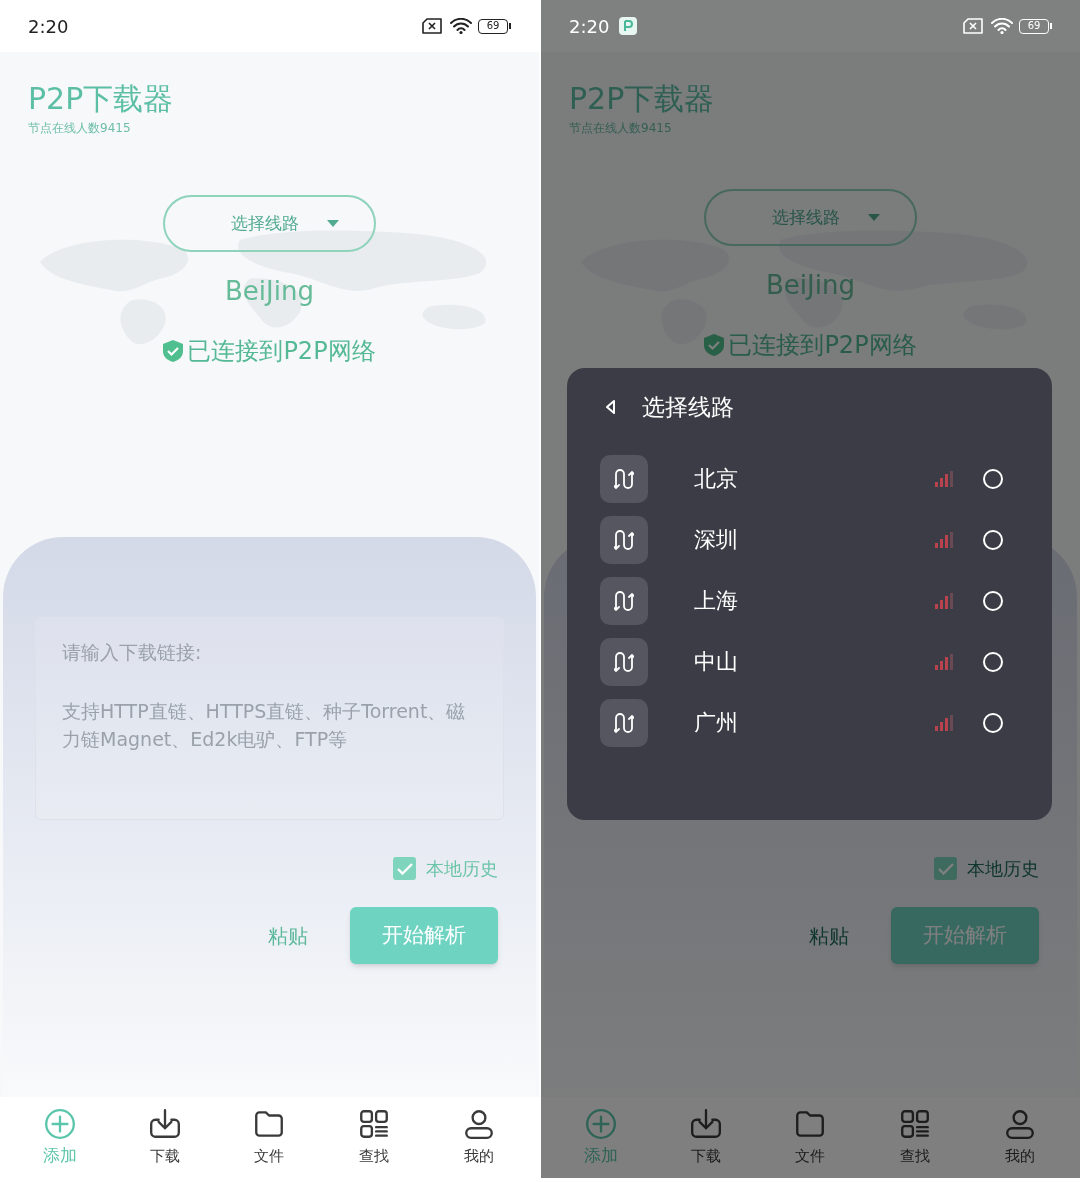  What do you see at coordinates (716, 661) in the screenshot?
I see `route-name: 中山` at bounding box center [716, 661].